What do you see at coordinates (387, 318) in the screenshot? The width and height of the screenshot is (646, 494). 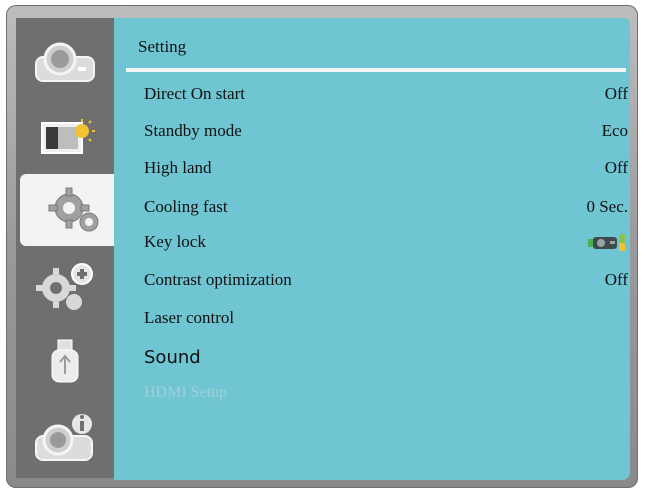 I see `menu-row-laser-control: Laser control` at bounding box center [387, 318].